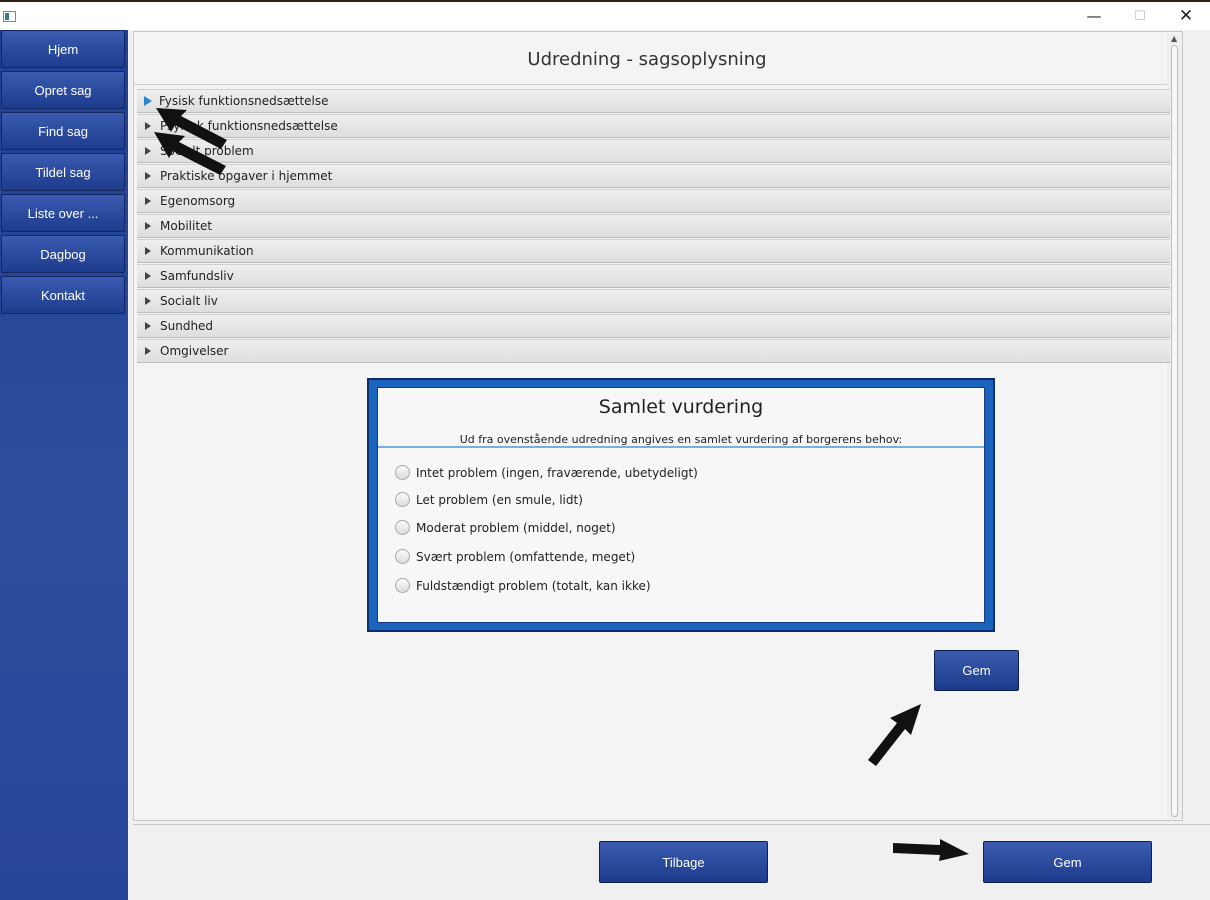 The width and height of the screenshot is (1210, 900). Describe the element at coordinates (653, 151) in the screenshot. I see `section-socialt-problem: Socialt problem` at that location.